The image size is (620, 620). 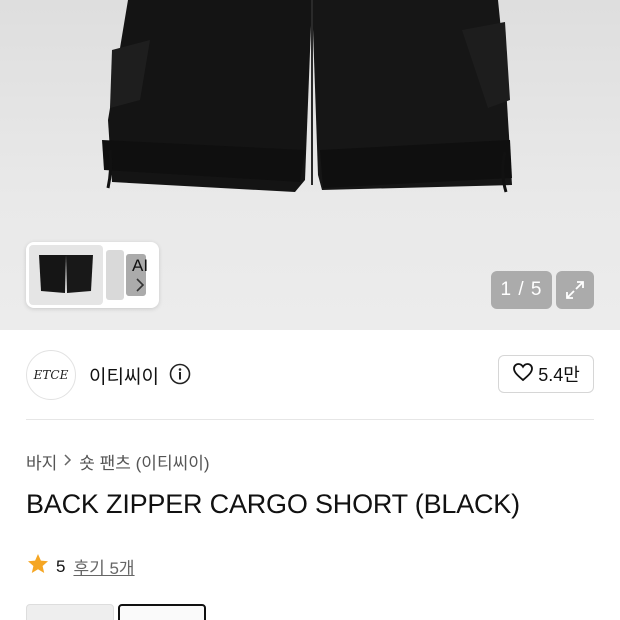 What do you see at coordinates (521, 290) in the screenshot?
I see `image-counter: 1 / 5` at bounding box center [521, 290].